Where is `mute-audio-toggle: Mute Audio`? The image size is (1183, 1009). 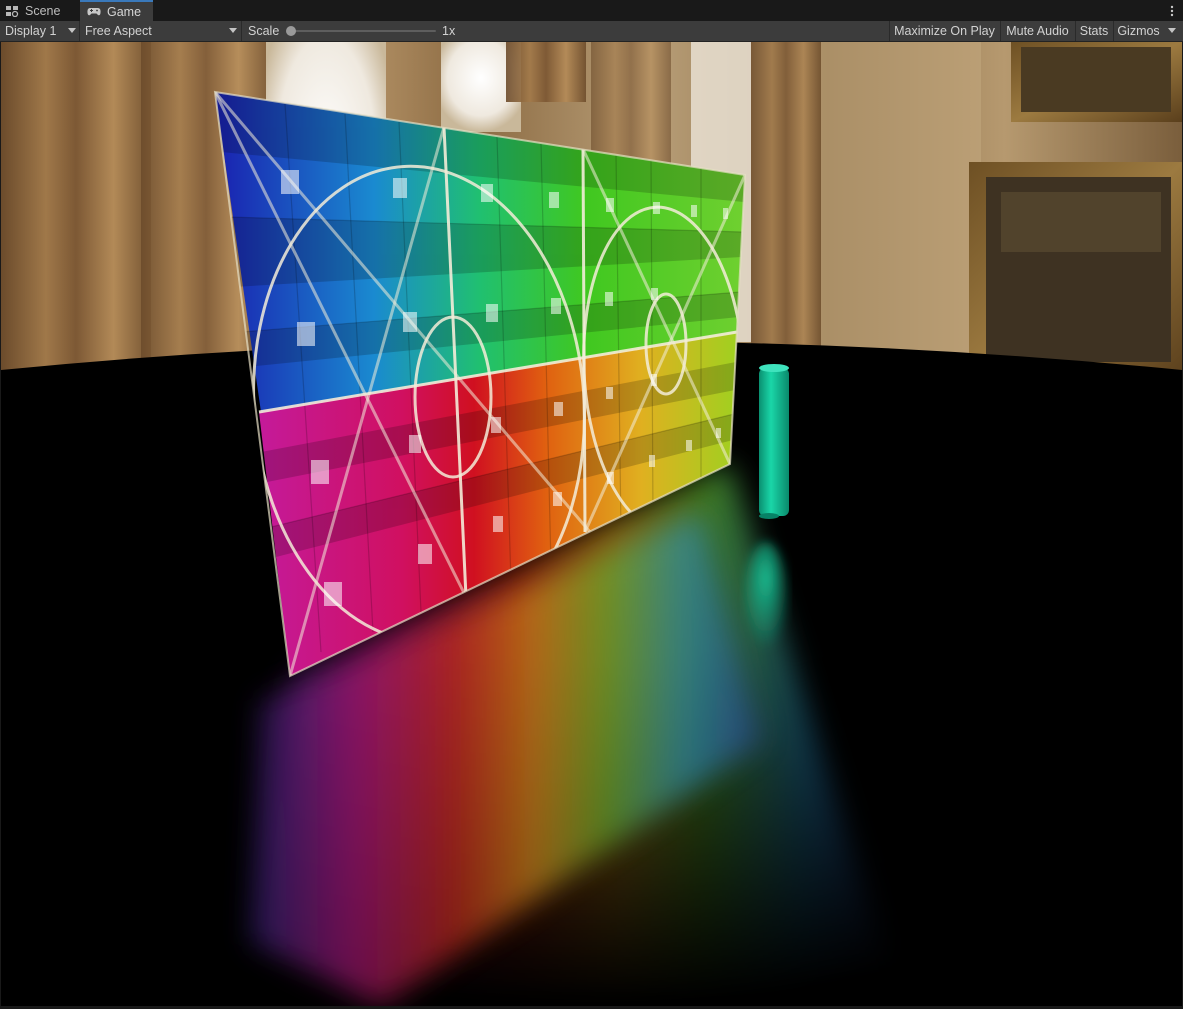 mute-audio-toggle: Mute Audio is located at coordinates (1037, 31).